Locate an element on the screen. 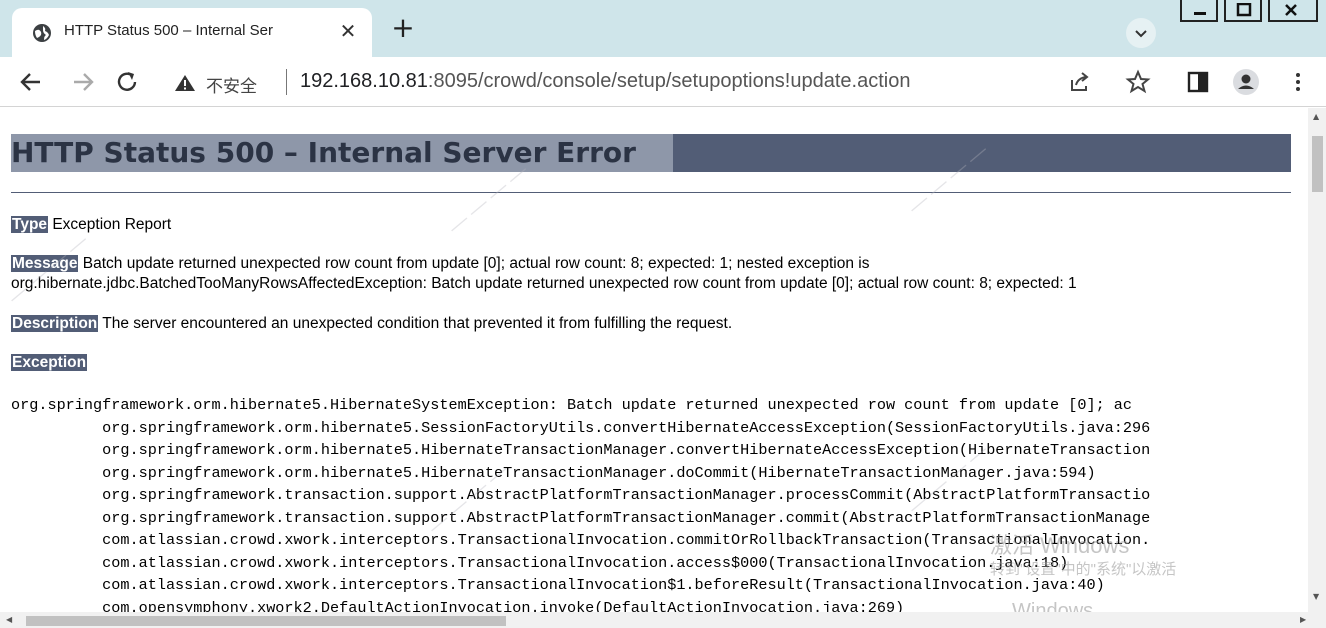  more-menu-icon is located at coordinates (1298, 82).